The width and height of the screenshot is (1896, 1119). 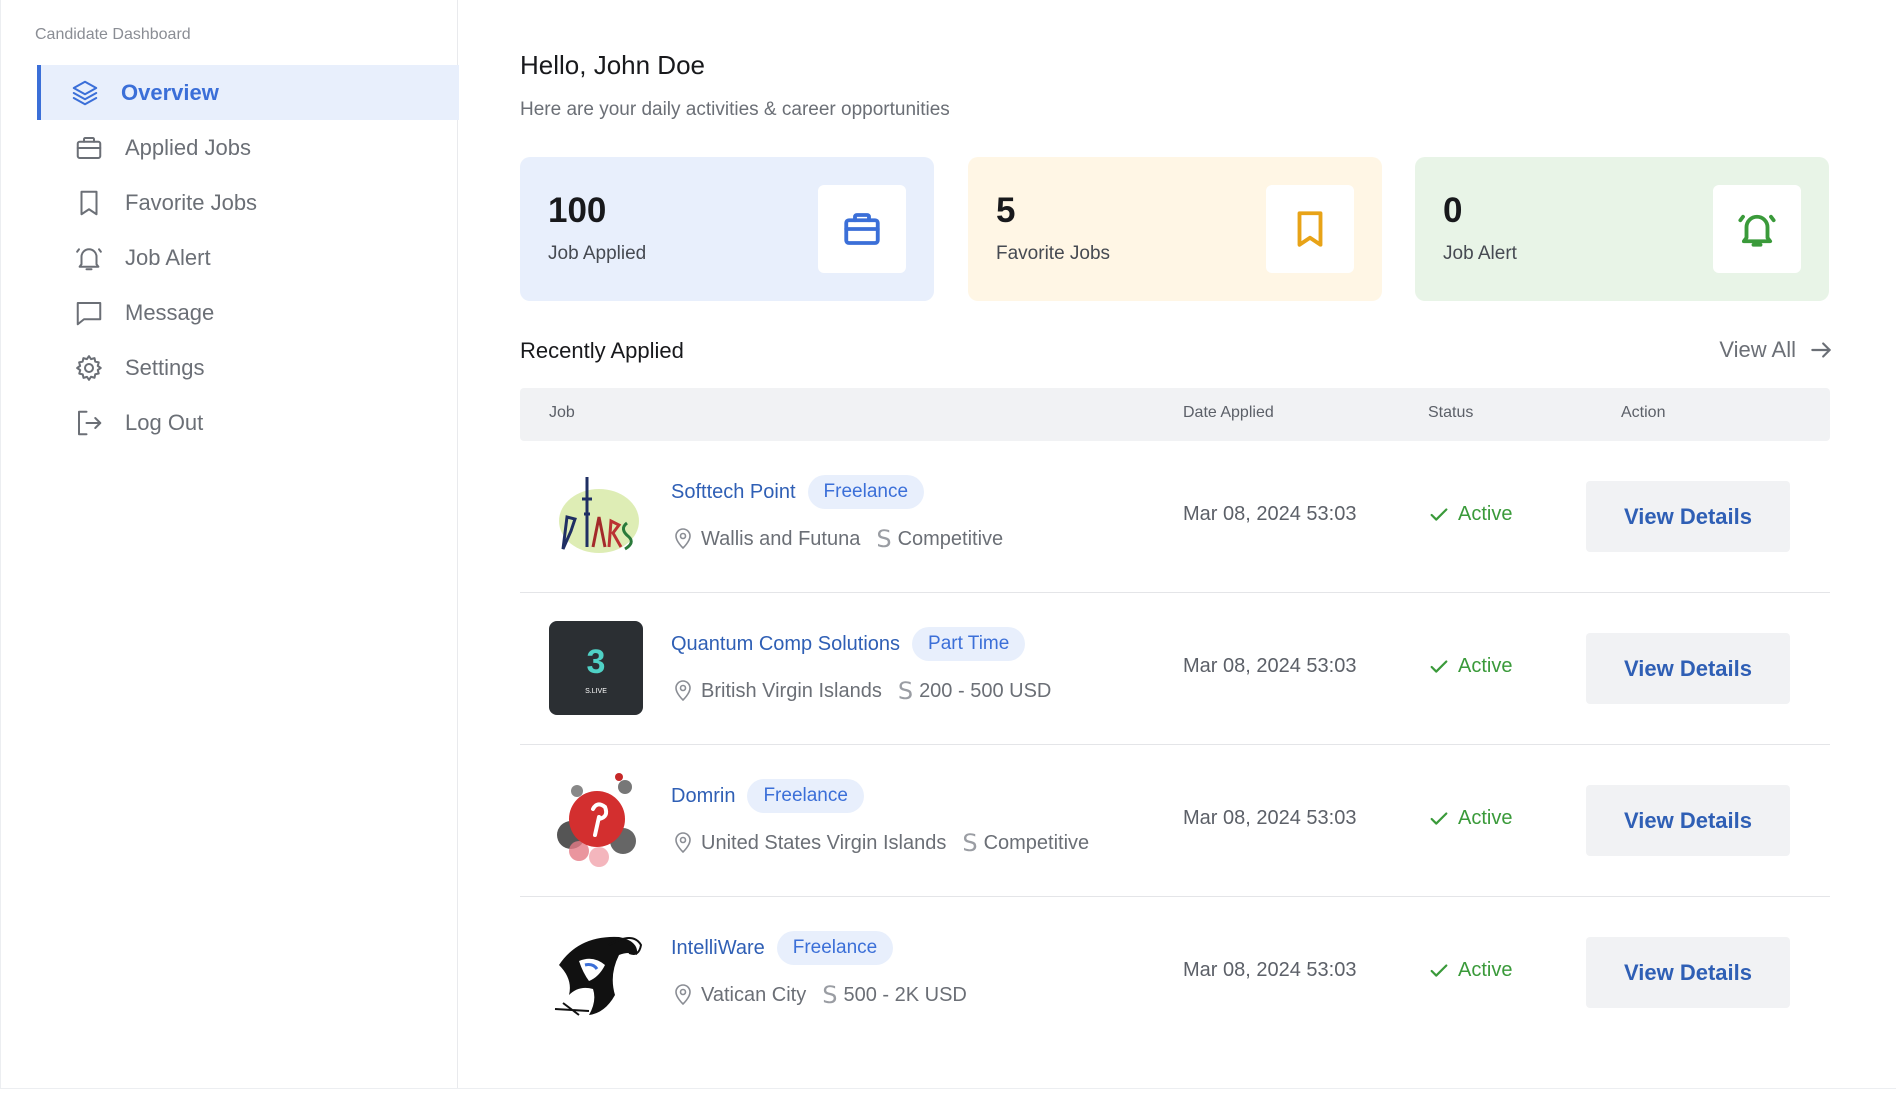 I want to click on col-date: Date Applied, so click(x=1228, y=412).